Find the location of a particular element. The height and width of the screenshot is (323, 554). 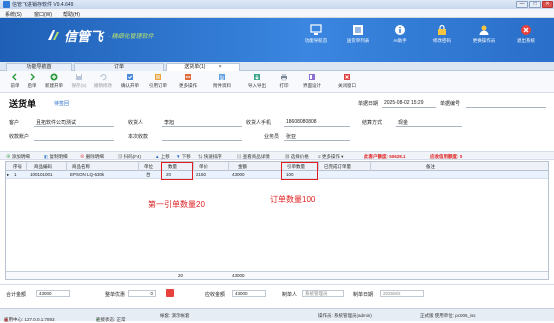

exit-system-button: 退出系统 is located at coordinates (526, 37).